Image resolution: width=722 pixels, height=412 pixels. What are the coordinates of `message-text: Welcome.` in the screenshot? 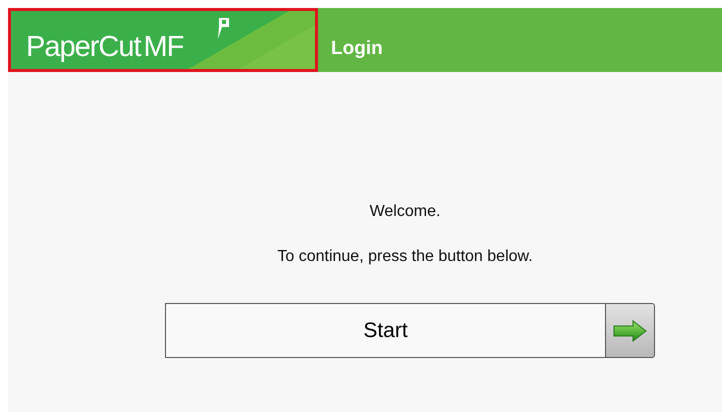 It's located at (405, 212).